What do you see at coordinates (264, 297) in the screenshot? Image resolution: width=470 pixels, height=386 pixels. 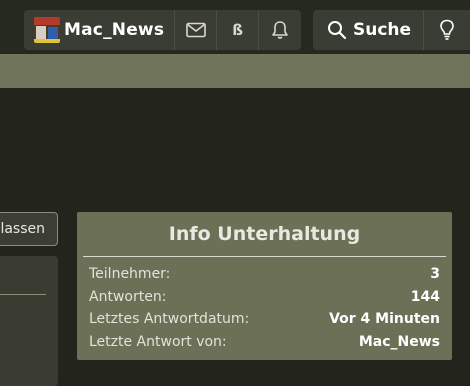 I see `info-row-replies: Antworten: 144` at bounding box center [264, 297].